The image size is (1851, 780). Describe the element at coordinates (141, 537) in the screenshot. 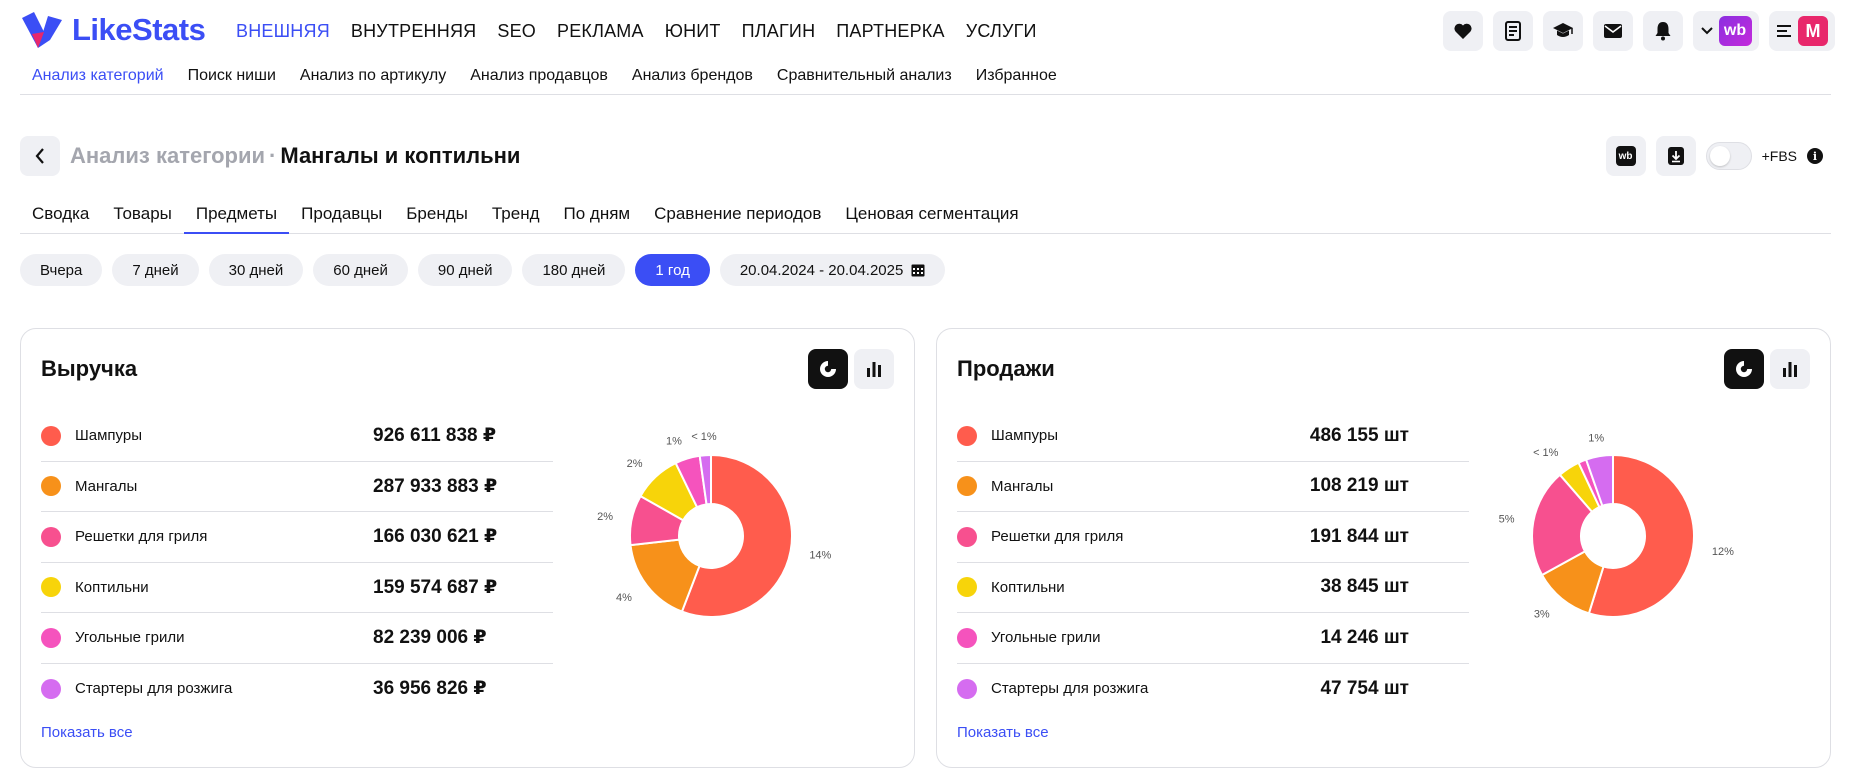

I see `legend-label: Решетки для гриля` at that location.